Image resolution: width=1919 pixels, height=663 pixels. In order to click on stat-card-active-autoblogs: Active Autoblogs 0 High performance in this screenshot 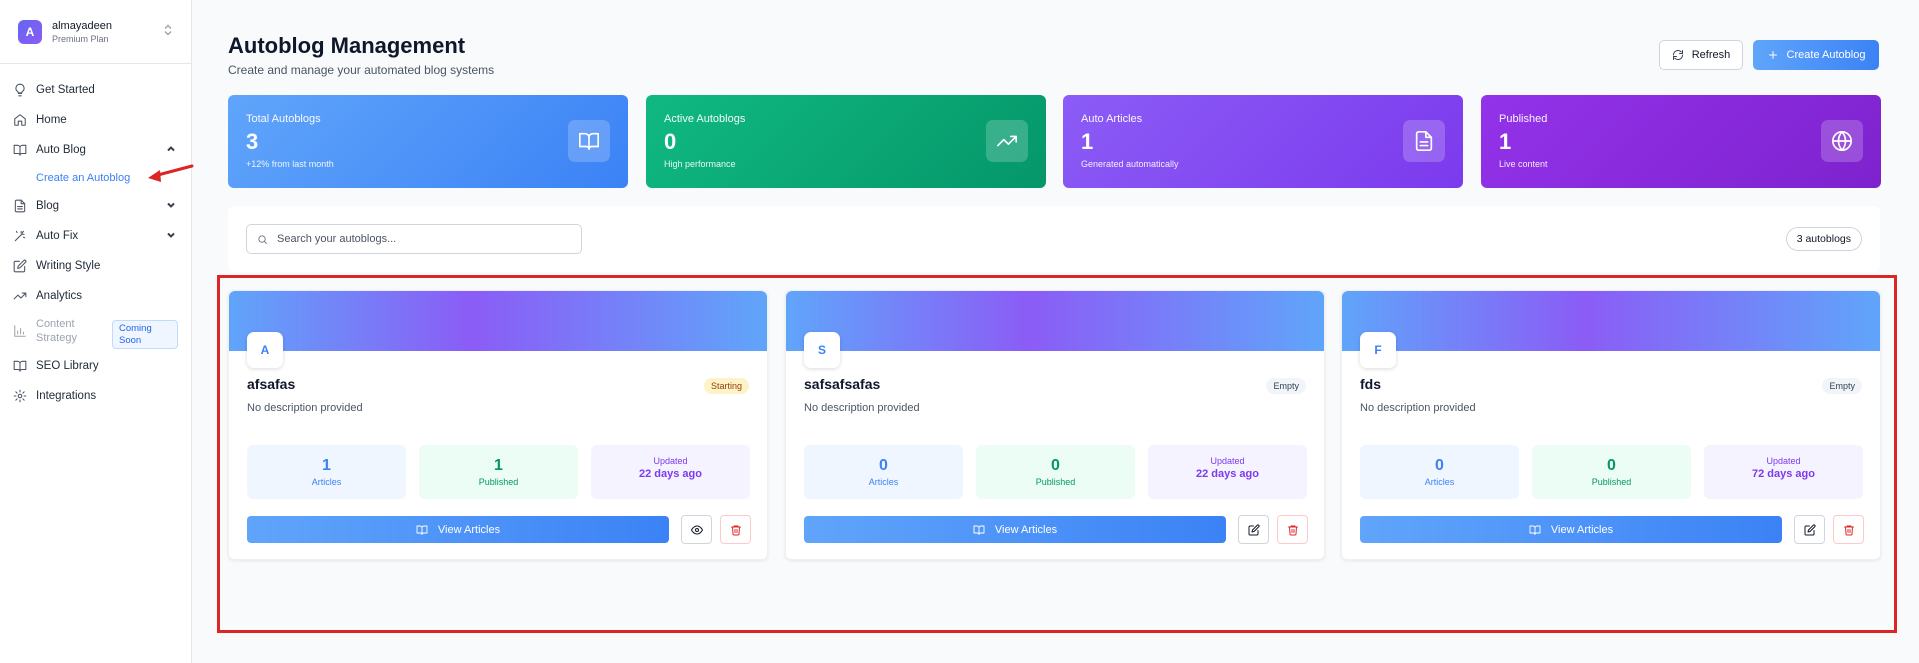, I will do `click(846, 141)`.